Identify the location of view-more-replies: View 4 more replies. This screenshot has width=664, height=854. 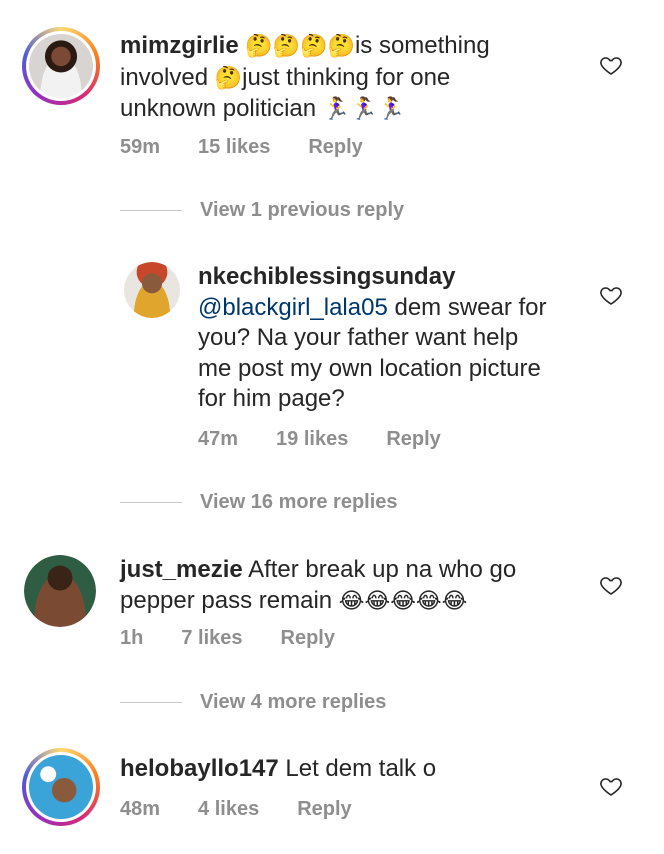
(253, 702).